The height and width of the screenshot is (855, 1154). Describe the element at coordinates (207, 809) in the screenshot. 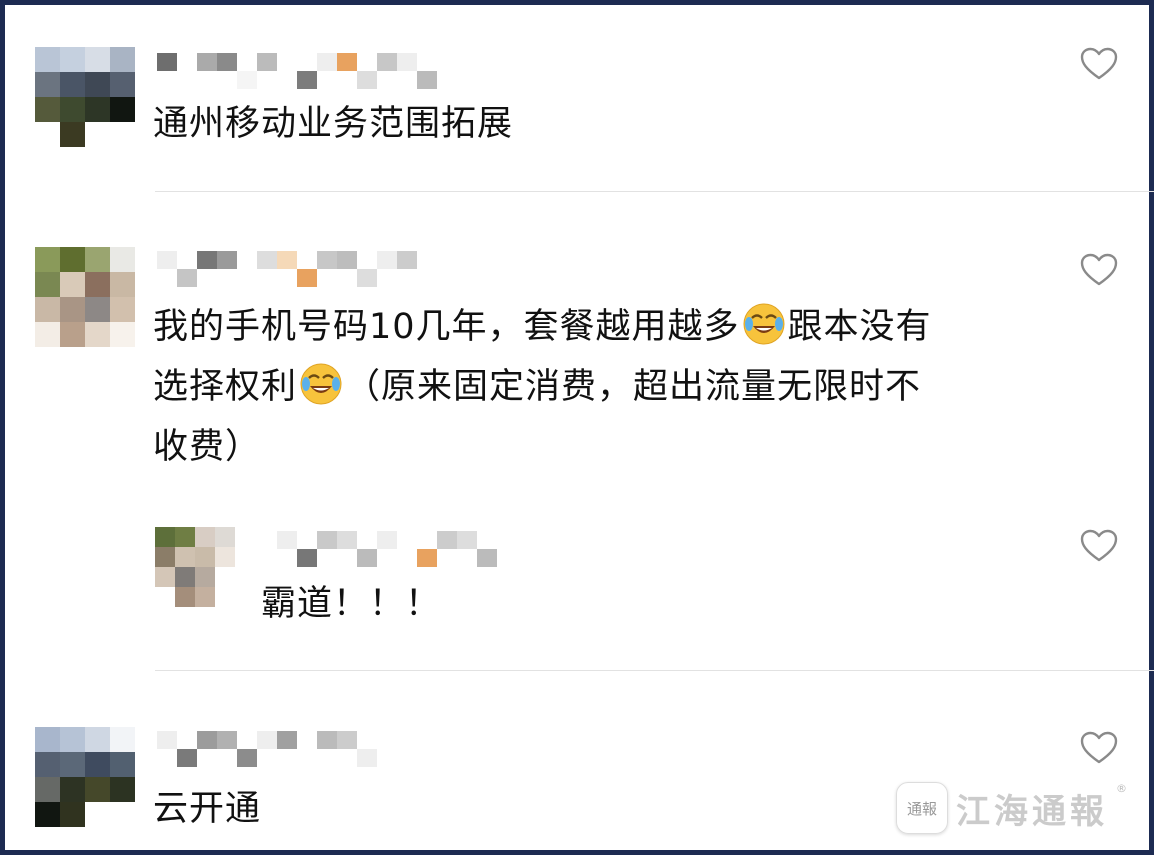

I see `comment-text: 云开通` at that location.